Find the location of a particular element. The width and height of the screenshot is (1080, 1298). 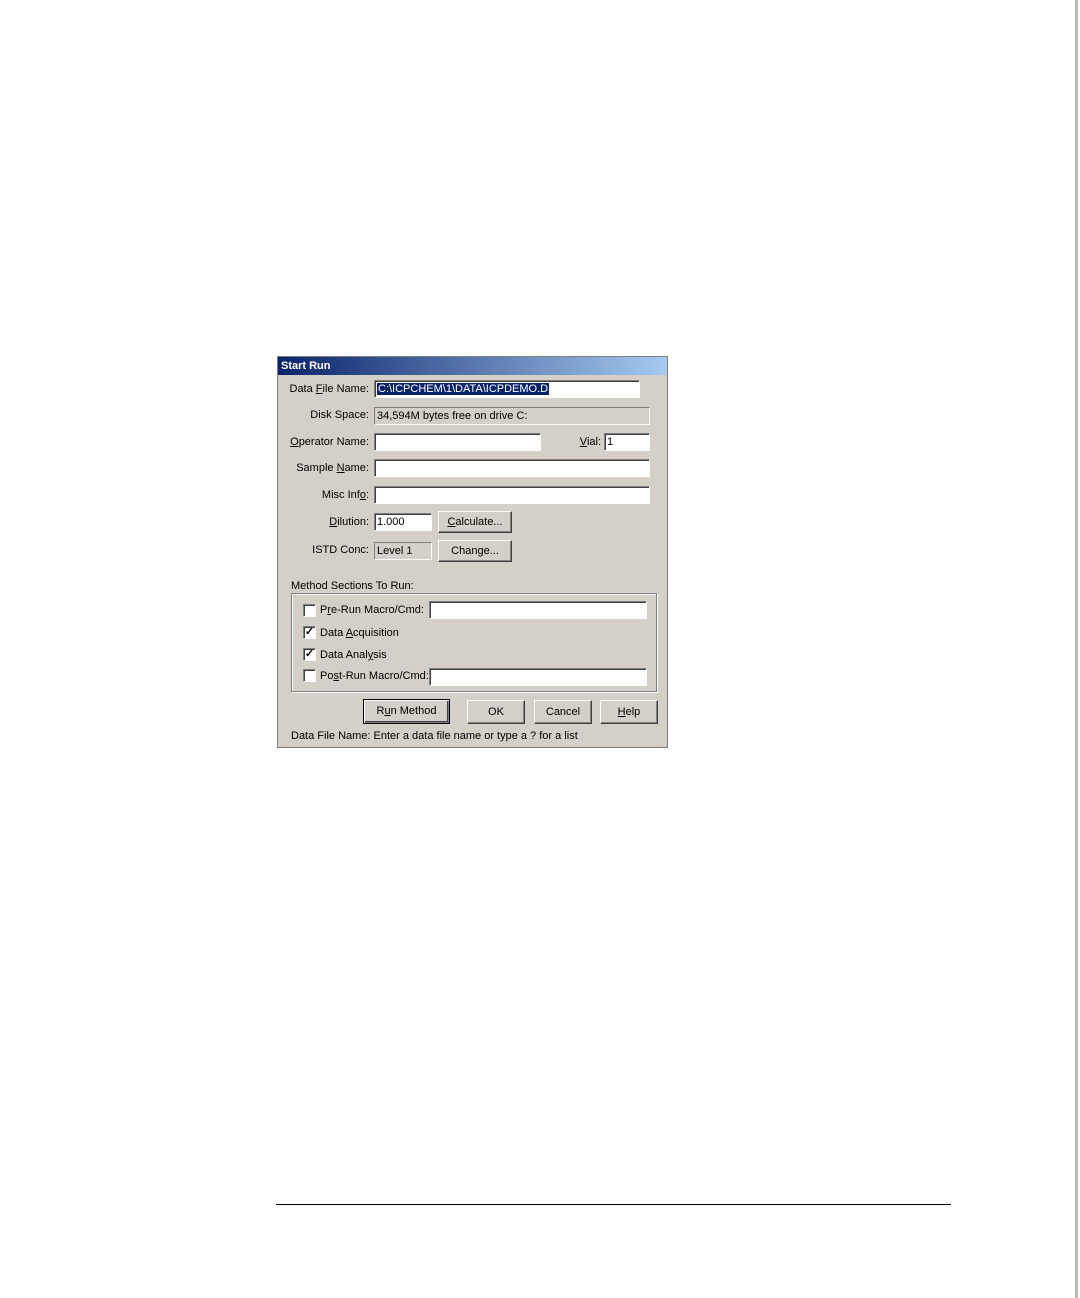

data-file-name-label: Data File Name: is located at coordinates (329, 389).